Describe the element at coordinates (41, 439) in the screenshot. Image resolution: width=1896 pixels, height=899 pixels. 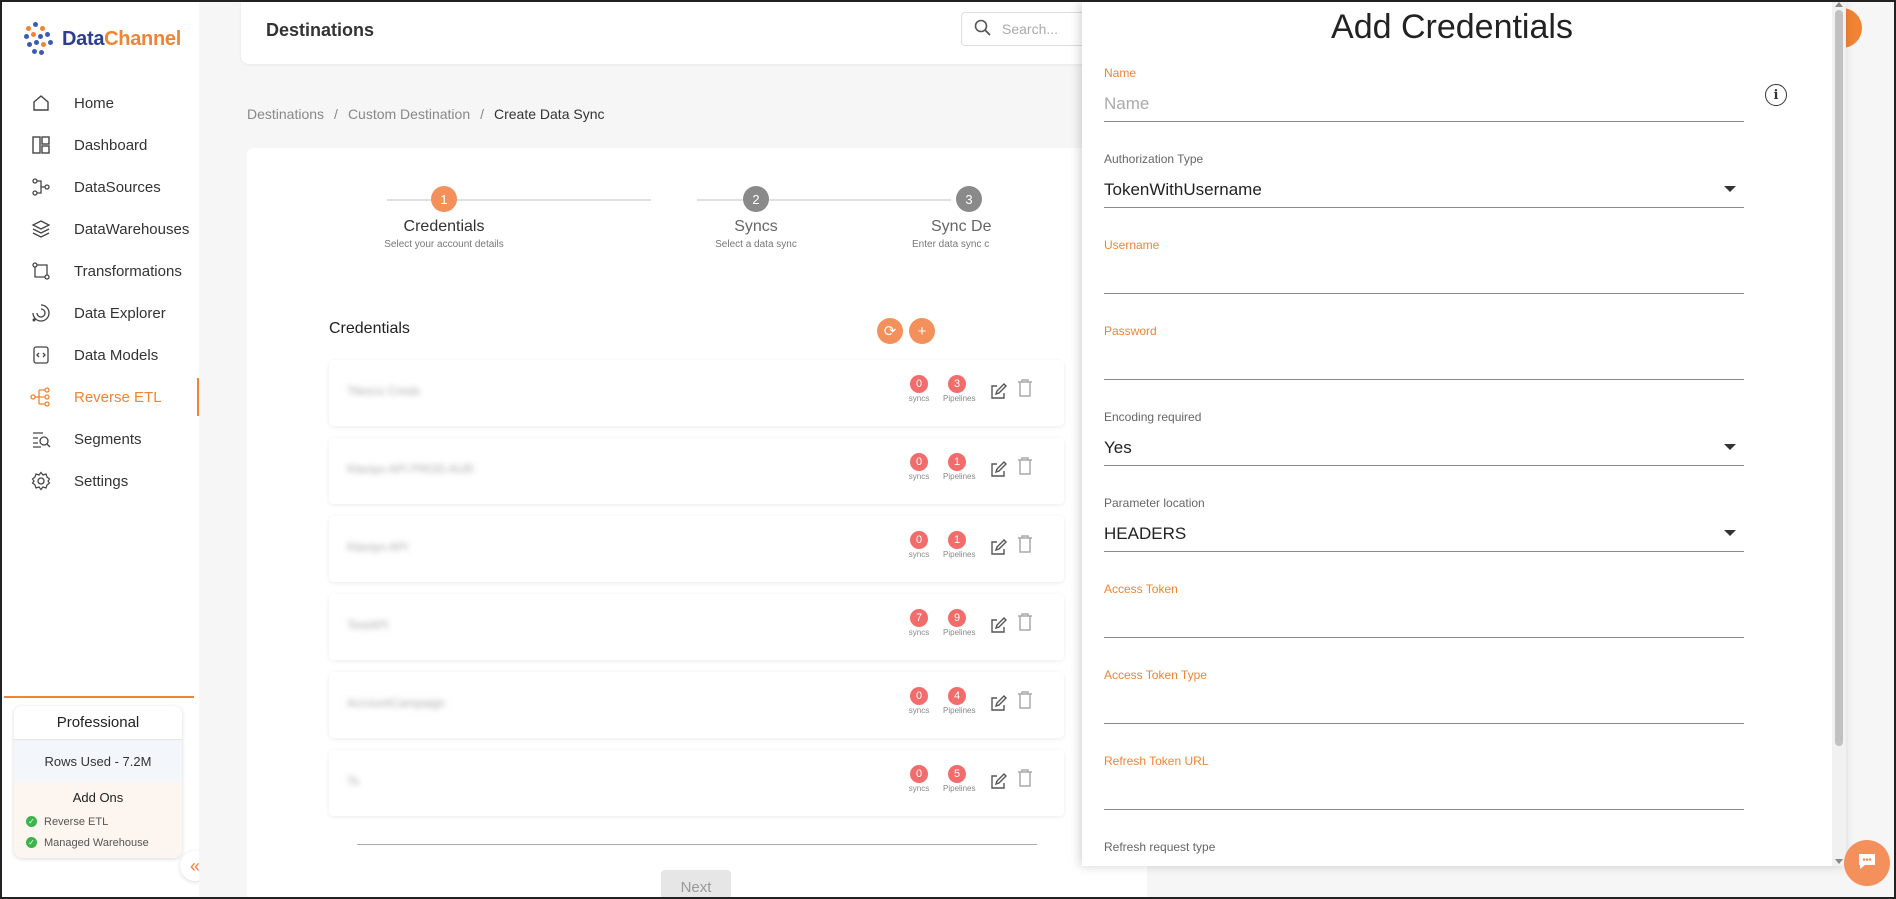
I see `segments-icon` at that location.